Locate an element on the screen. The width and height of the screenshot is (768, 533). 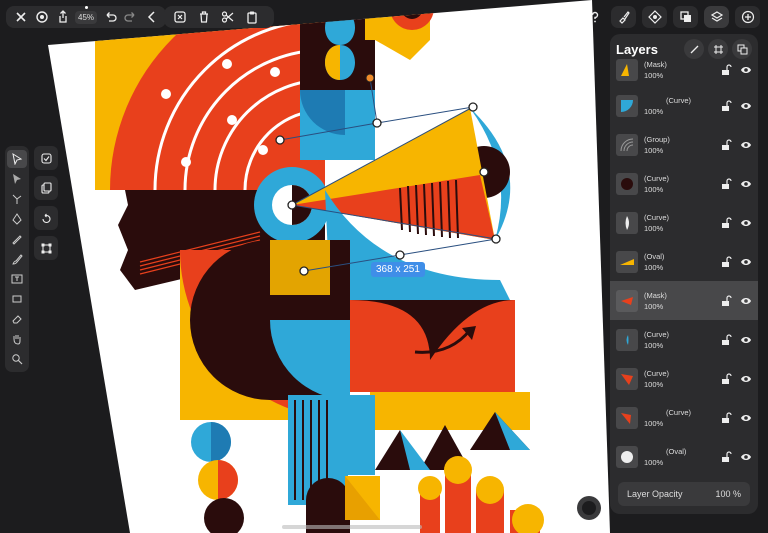
layer-row-selected: (Mask) 100% is located at coordinates (684, 300).